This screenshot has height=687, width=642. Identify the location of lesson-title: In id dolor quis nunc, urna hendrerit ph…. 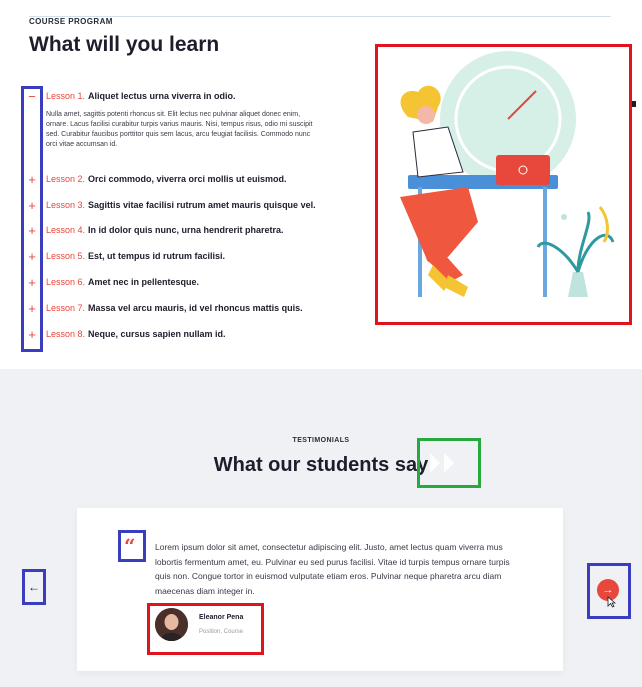
(186, 230).